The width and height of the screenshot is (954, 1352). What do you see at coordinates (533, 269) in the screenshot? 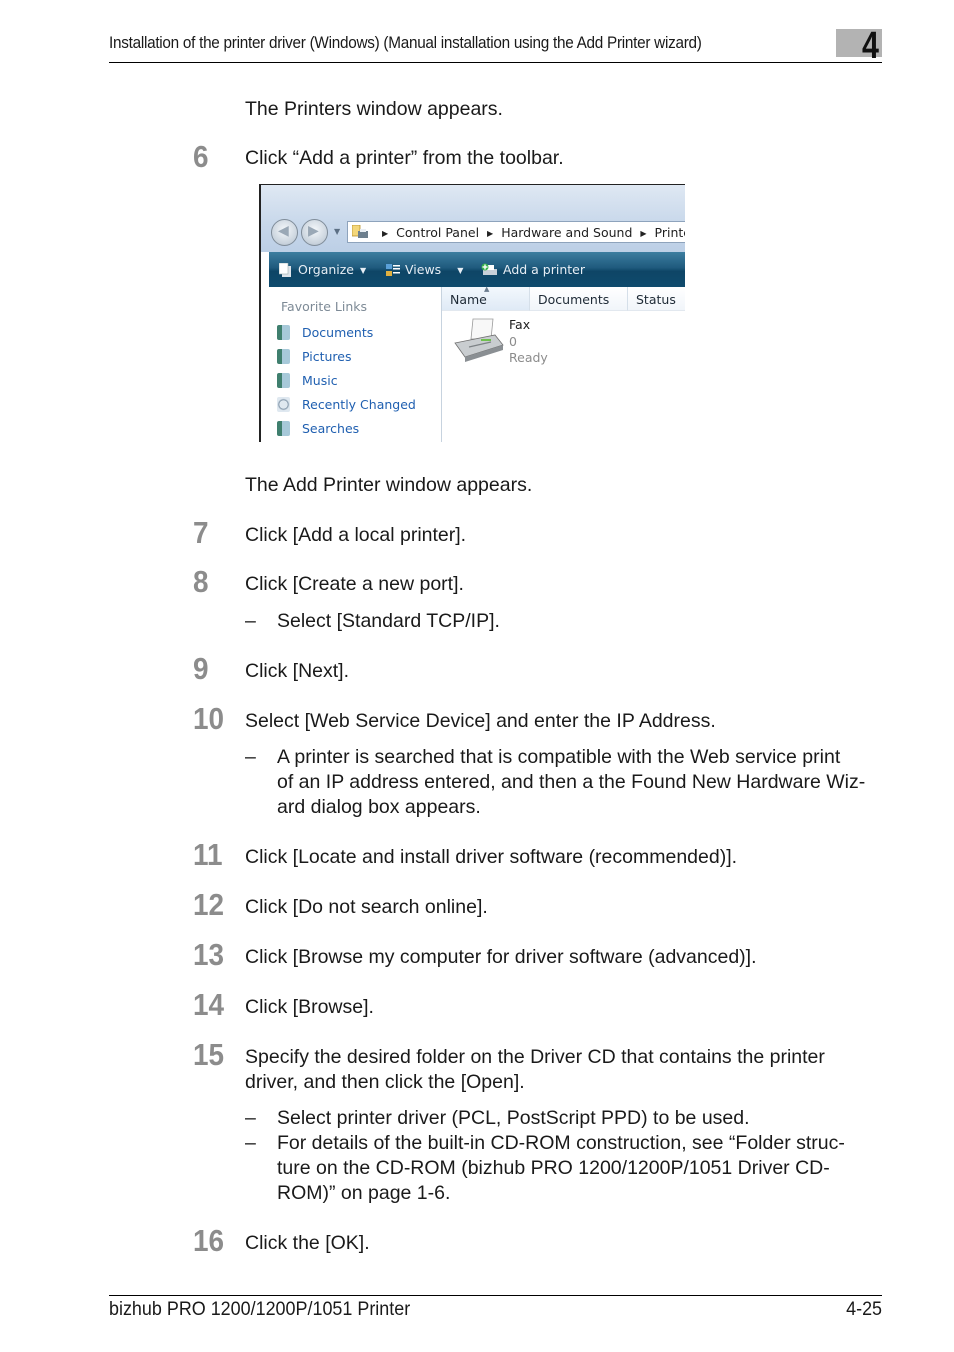
I see `add-a-printer-button: Add a printer` at bounding box center [533, 269].